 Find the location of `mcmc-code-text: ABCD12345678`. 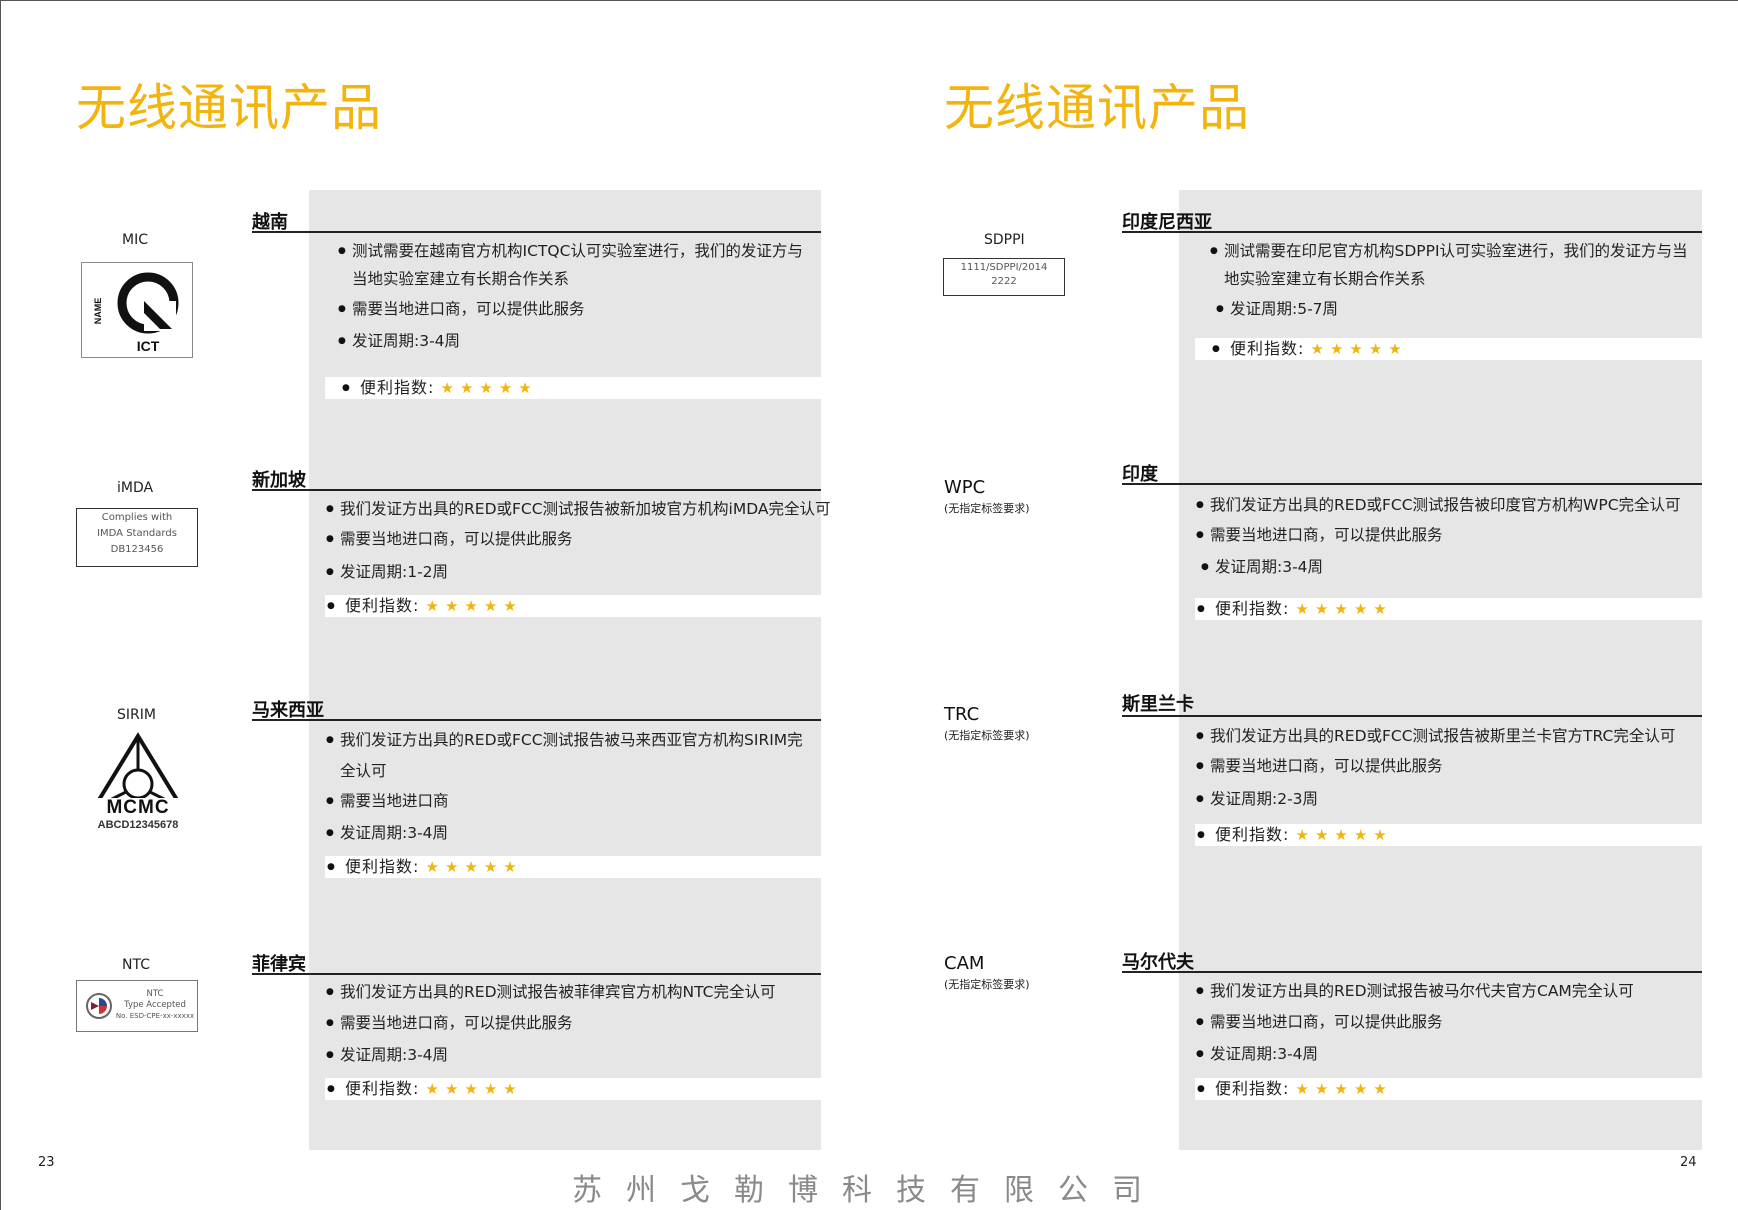

mcmc-code-text: ABCD12345678 is located at coordinates (138, 825).